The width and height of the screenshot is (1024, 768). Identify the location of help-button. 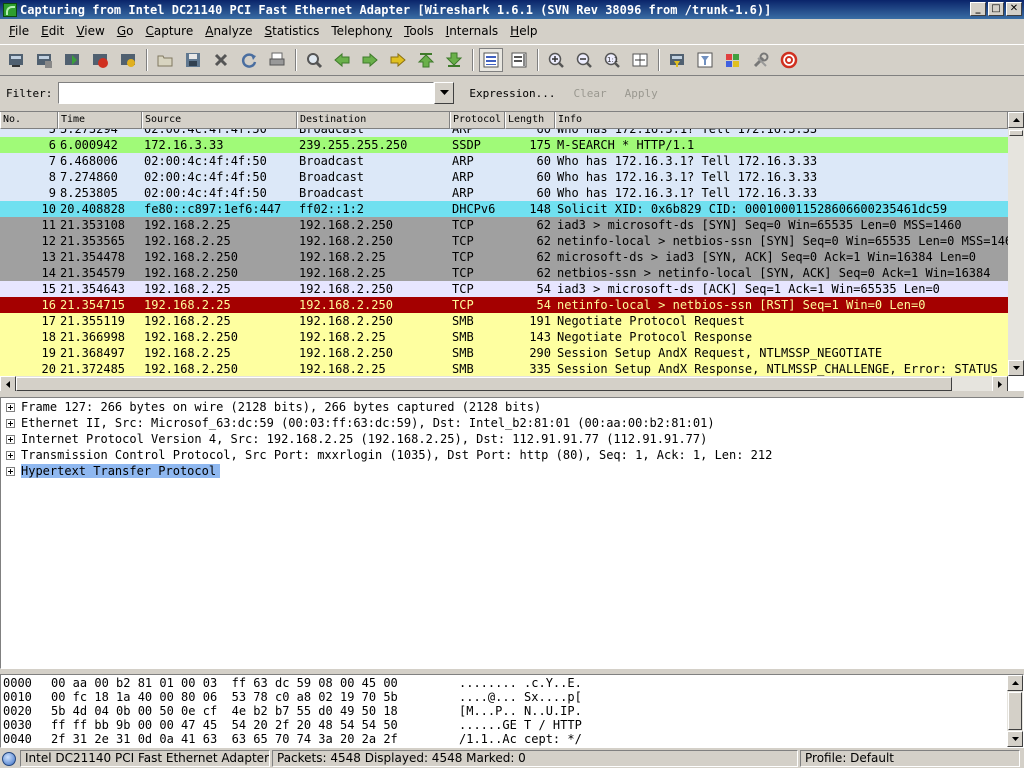
(789, 60).